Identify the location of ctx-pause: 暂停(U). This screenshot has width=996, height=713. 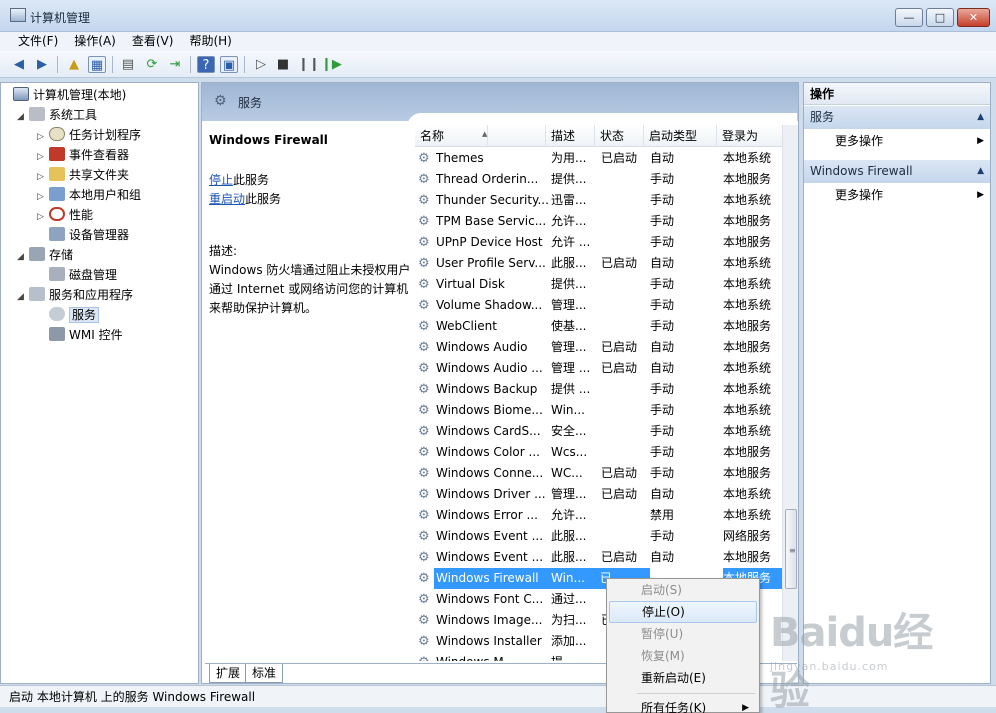
(683, 634).